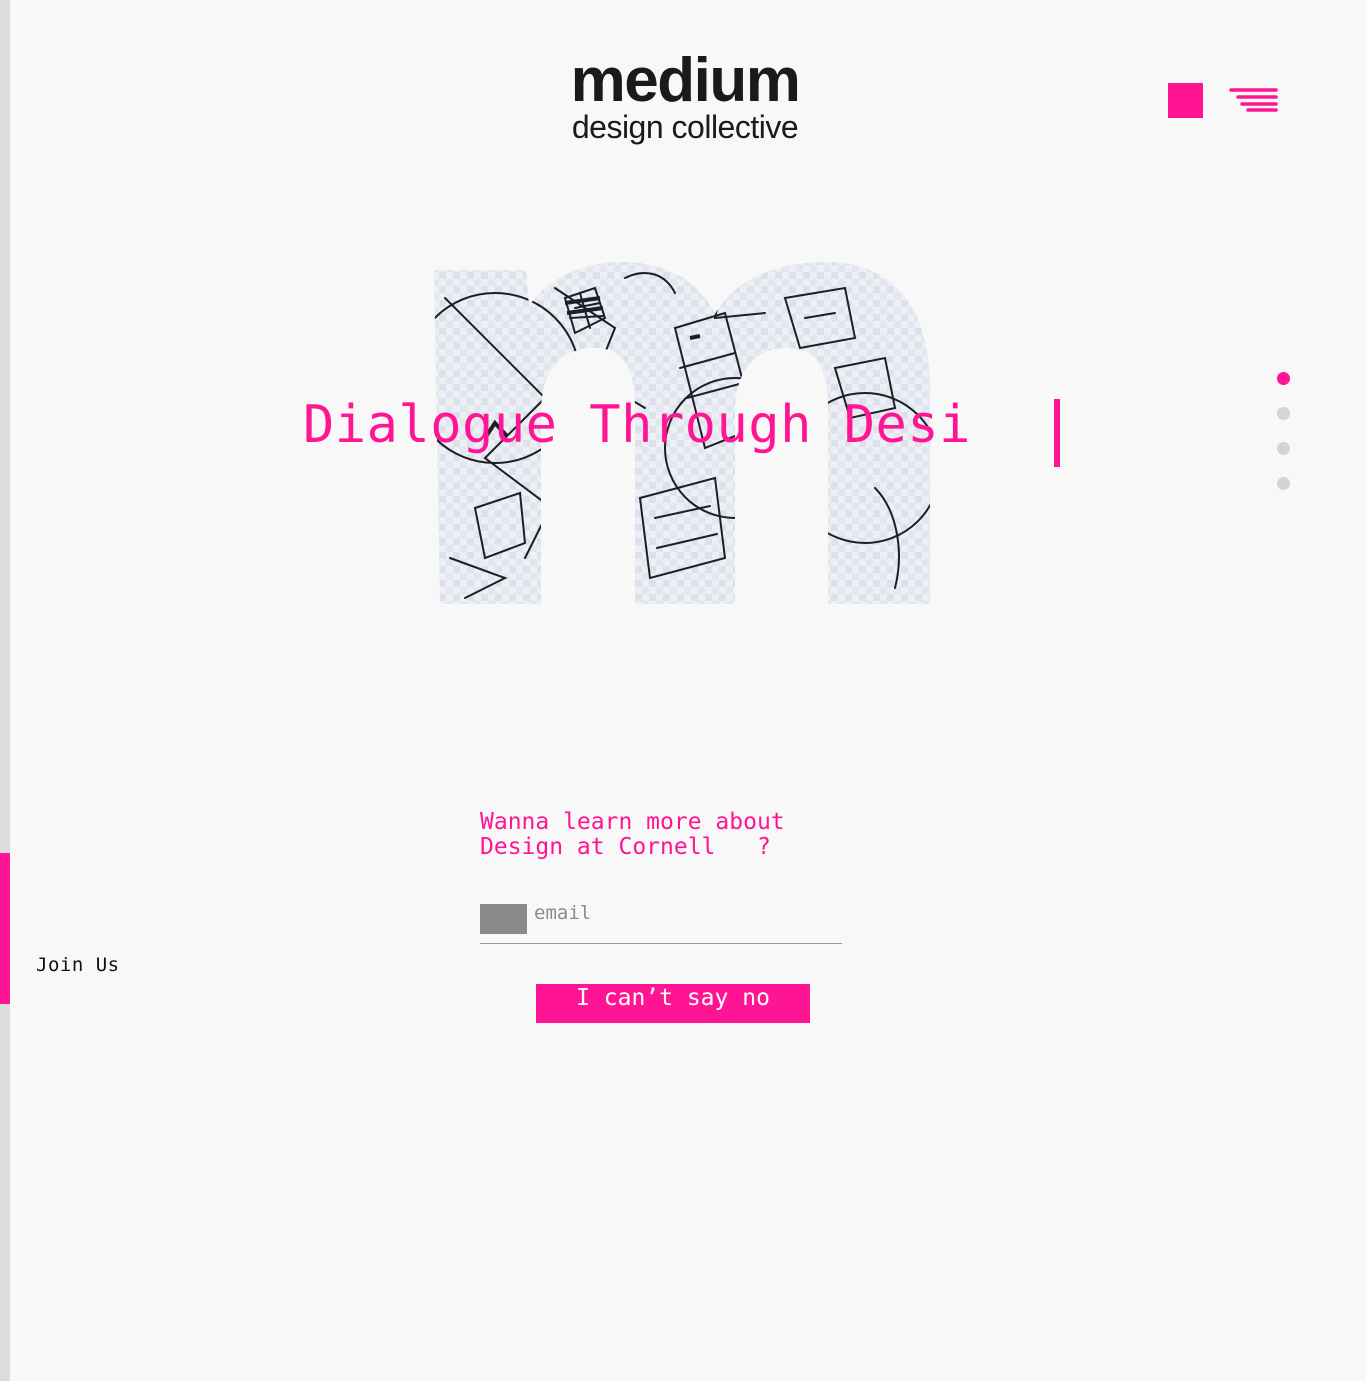 This screenshot has width=1366, height=1381. Describe the element at coordinates (673, 997) in the screenshot. I see `signup-submit-label: I can’t say no` at that location.